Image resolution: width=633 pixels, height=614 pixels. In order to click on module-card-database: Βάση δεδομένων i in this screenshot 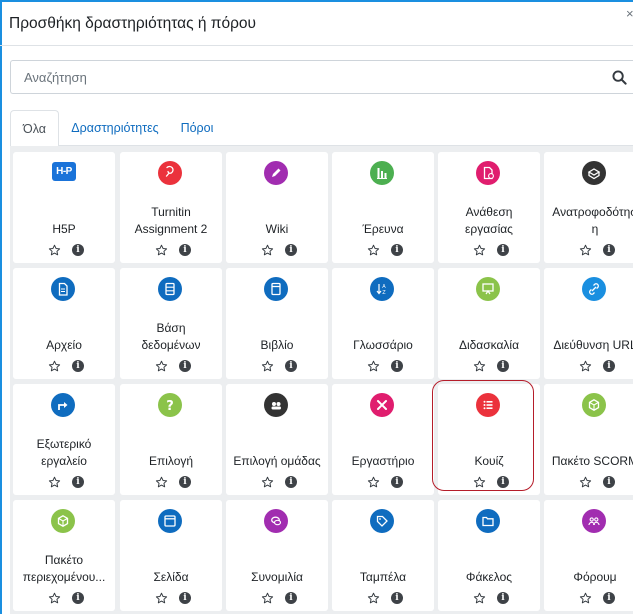, I will do `click(171, 323)`.